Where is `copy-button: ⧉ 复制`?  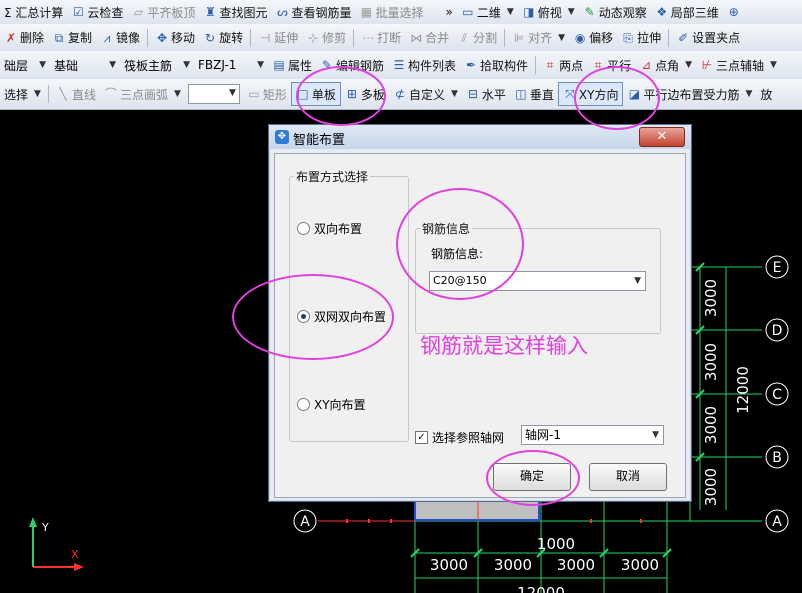
copy-button: ⧉ 复制 is located at coordinates (72, 38).